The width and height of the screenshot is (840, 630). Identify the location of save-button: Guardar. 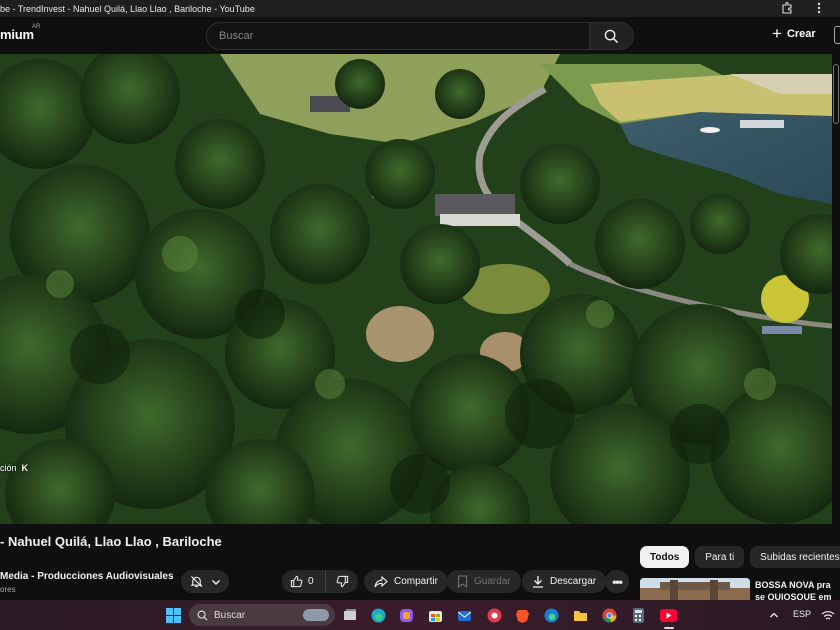
(484, 581).